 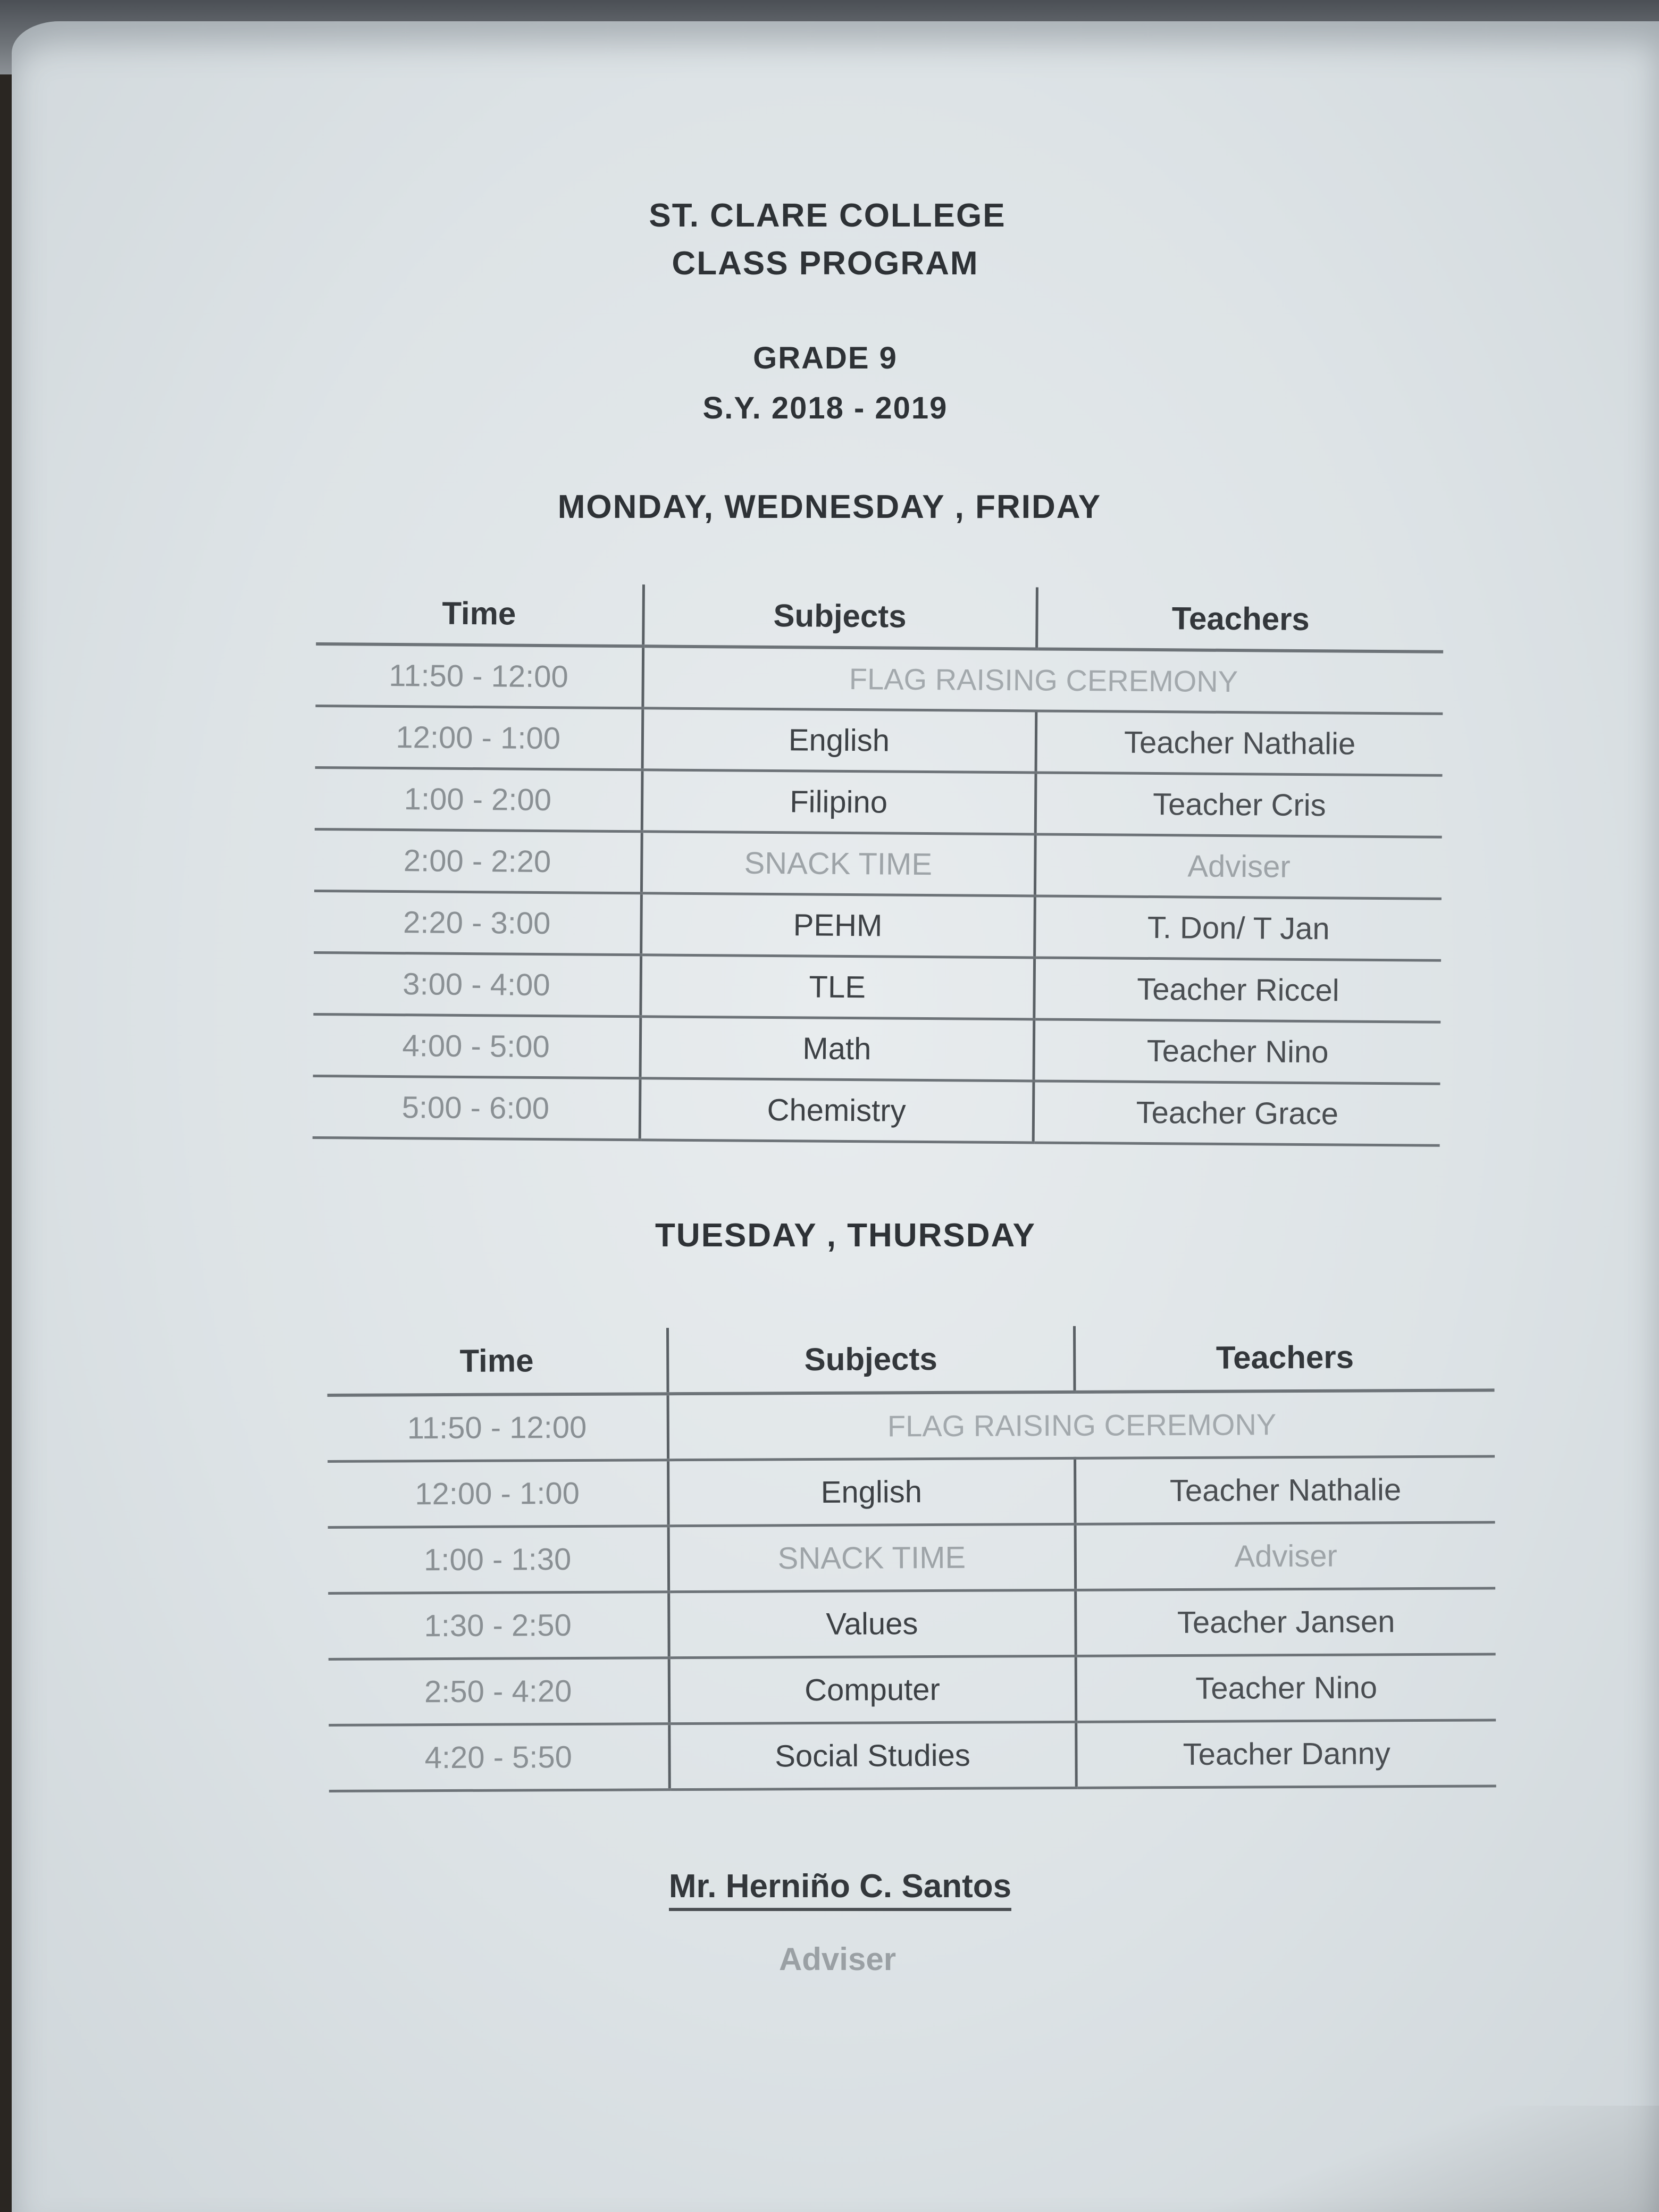 What do you see at coordinates (840, 1889) in the screenshot?
I see `adviser-name-text: Mr. Herniño C. Santos` at bounding box center [840, 1889].